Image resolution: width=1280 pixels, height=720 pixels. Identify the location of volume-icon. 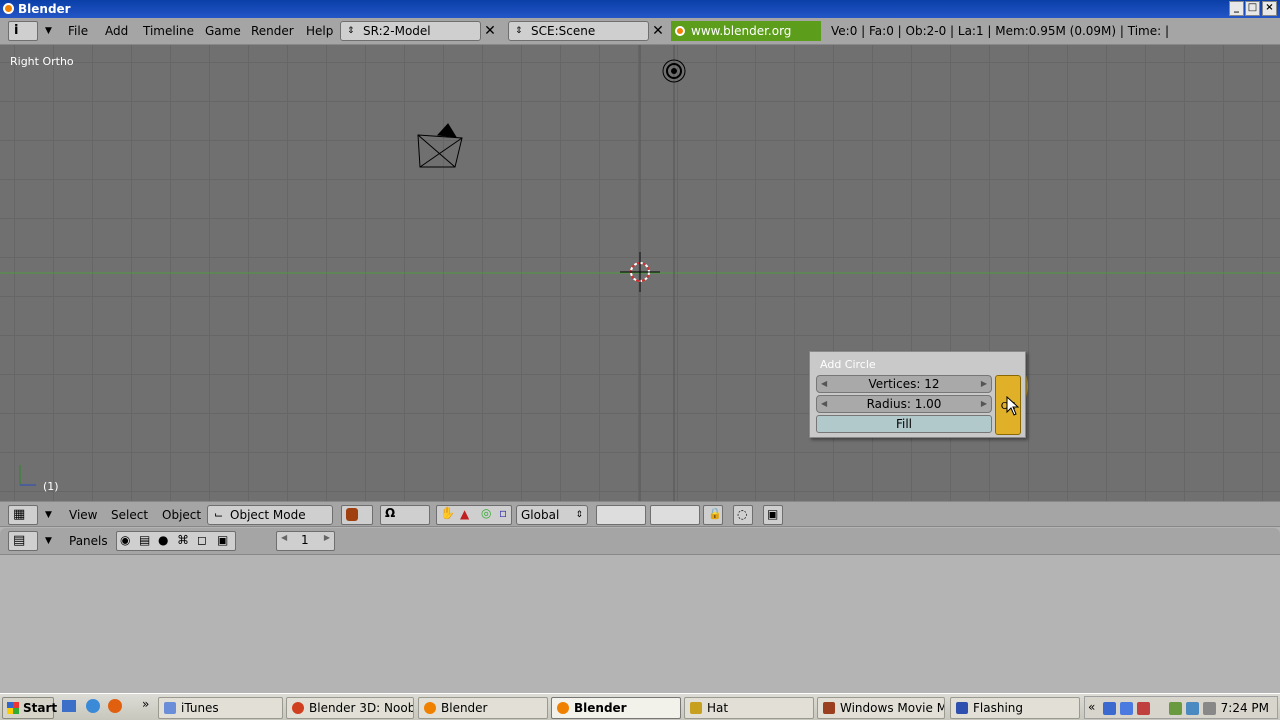
(1209, 708).